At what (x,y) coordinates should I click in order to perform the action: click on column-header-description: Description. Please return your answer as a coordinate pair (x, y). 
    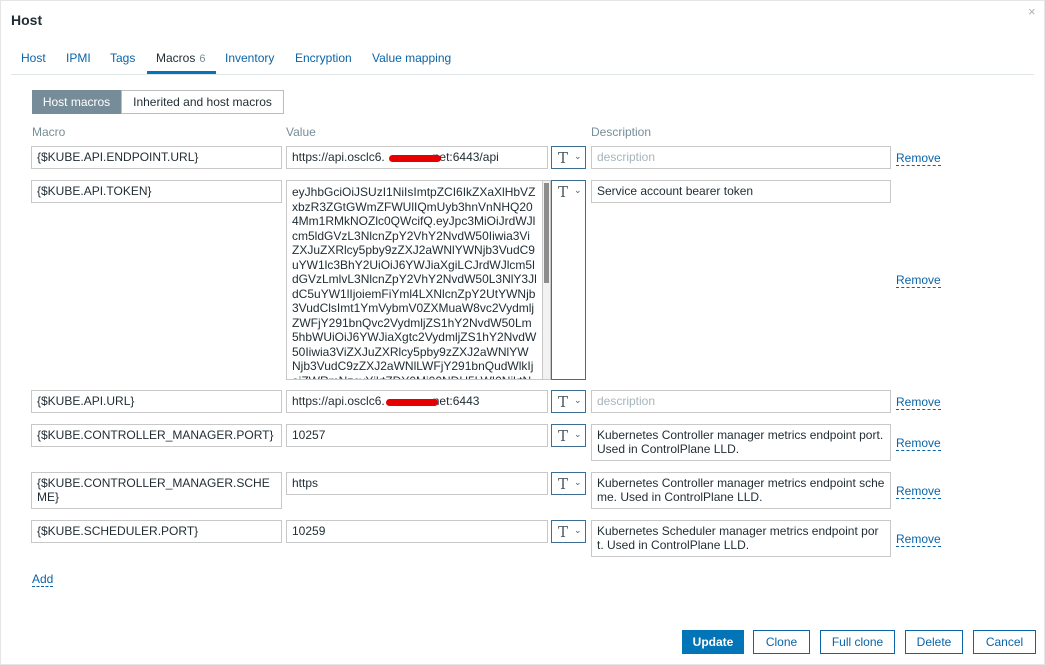
    Looking at the image, I should click on (621, 132).